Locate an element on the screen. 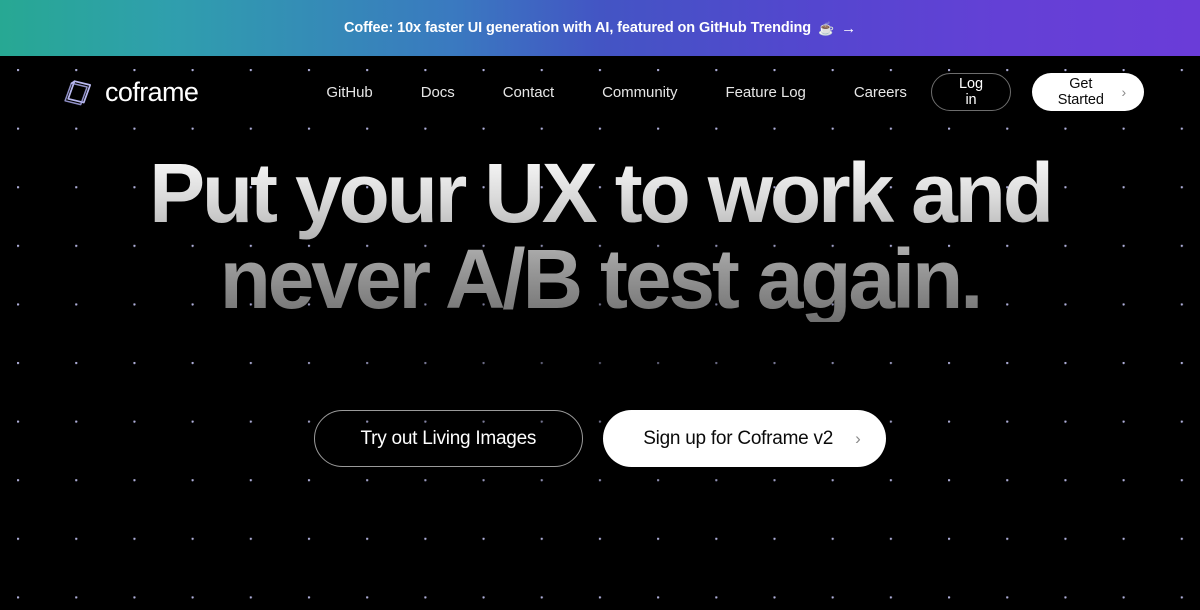 This screenshot has width=1200, height=610. get-started-button-label: Get Started is located at coordinates (1080, 92).